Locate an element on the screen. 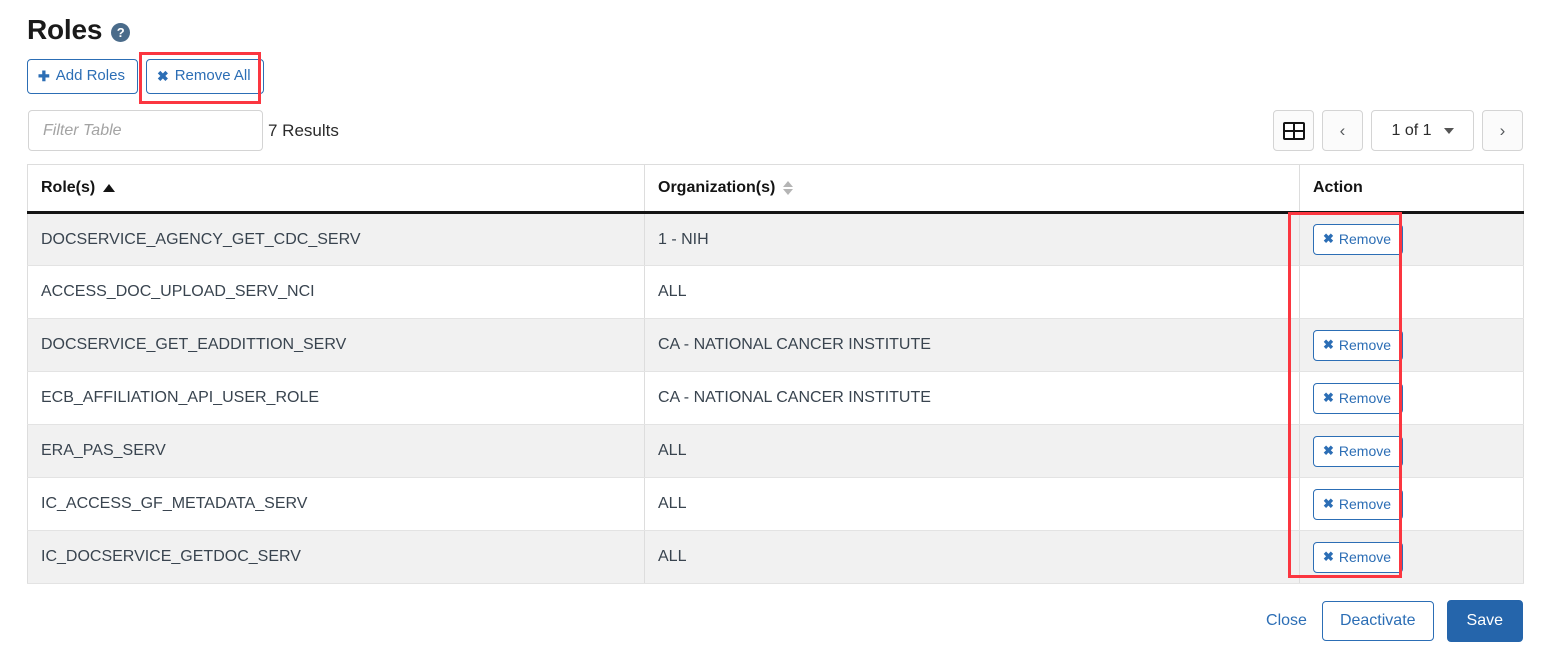 This screenshot has width=1548, height=660. table-row: ERA_PAS_SERV ALL ✖ Remove is located at coordinates (775, 451).